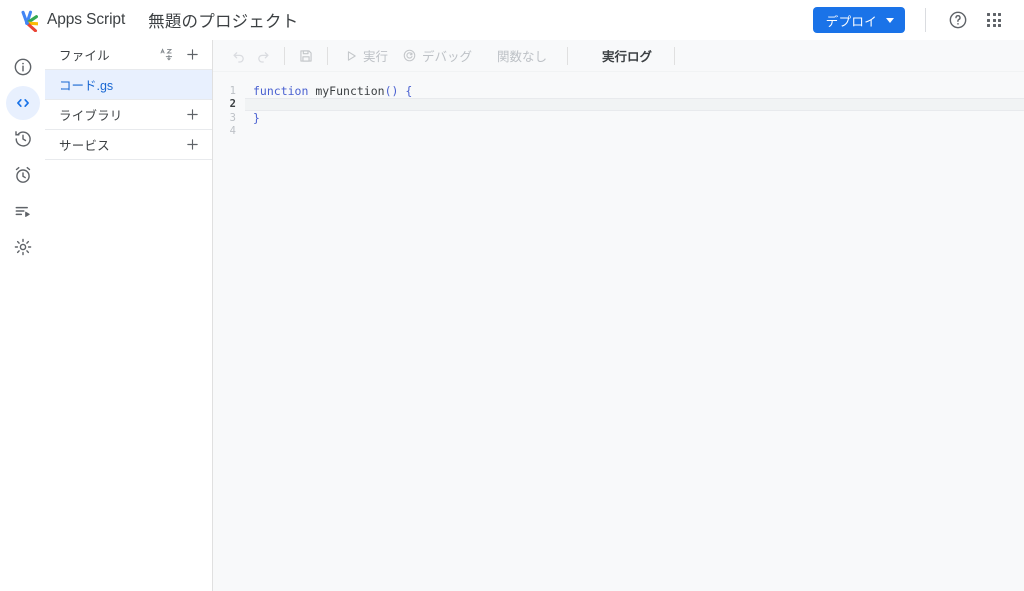 The height and width of the screenshot is (591, 1024). I want to click on function-select: 関数なし, so click(522, 56).